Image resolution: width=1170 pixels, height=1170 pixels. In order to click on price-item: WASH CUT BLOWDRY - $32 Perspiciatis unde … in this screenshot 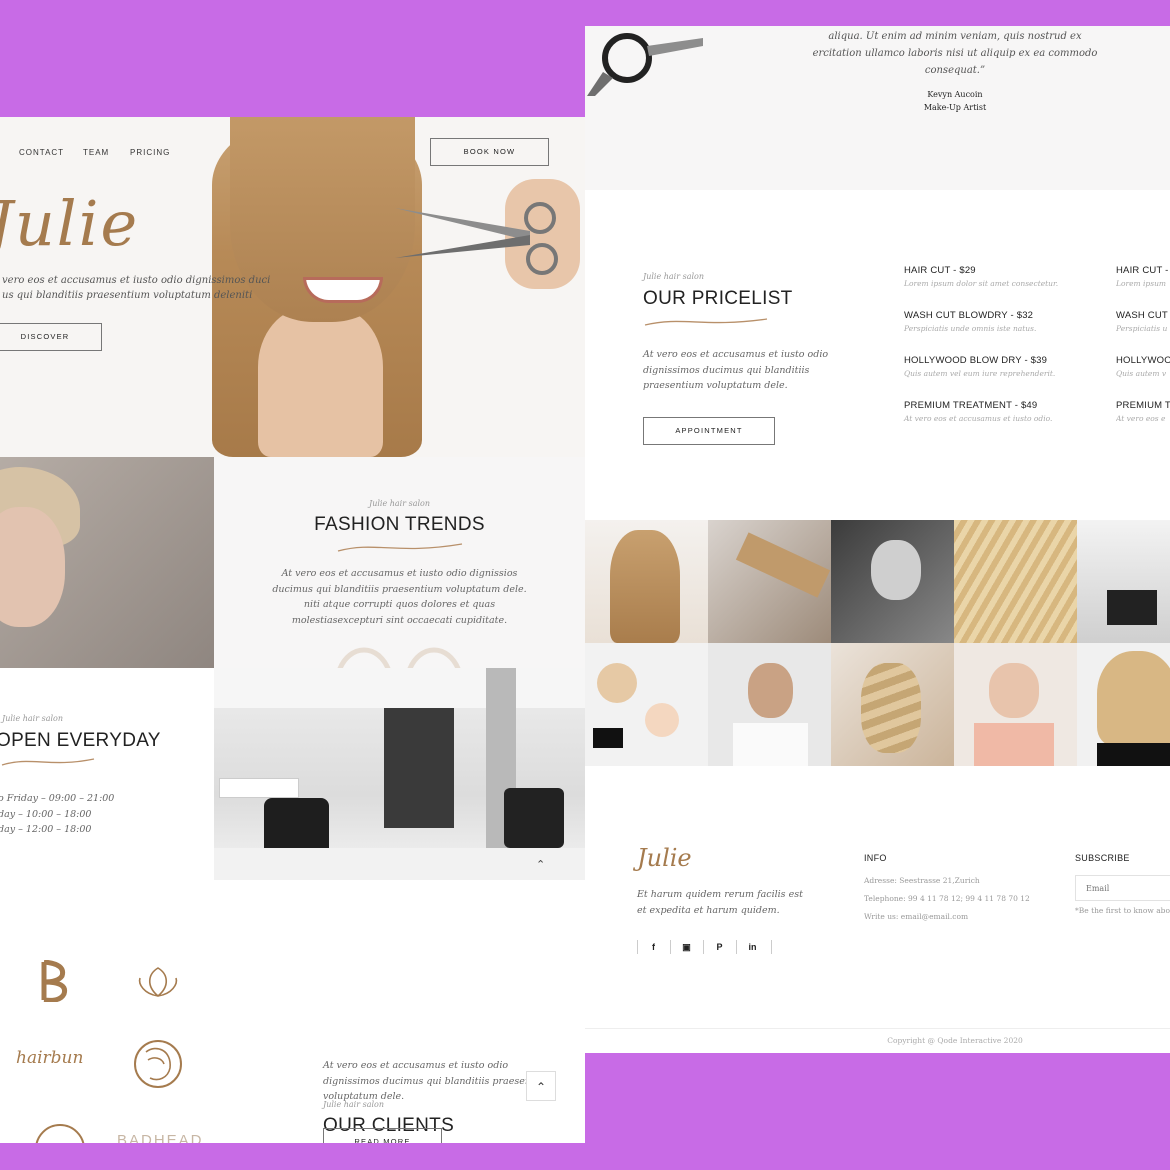, I will do `click(999, 332)`.